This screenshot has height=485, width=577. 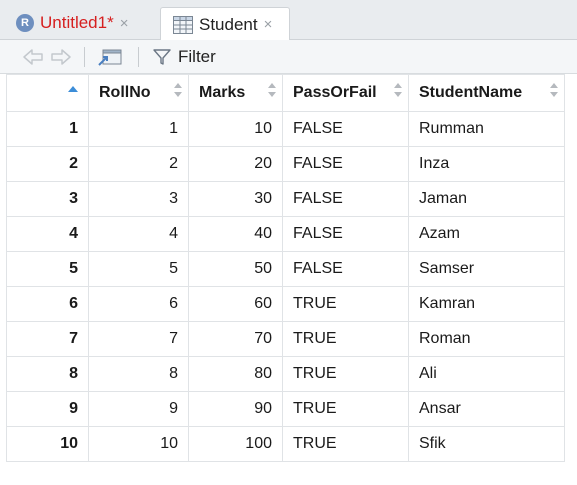 I want to click on table-row: 3 3 30 FALSE Jaman, so click(x=285, y=199).